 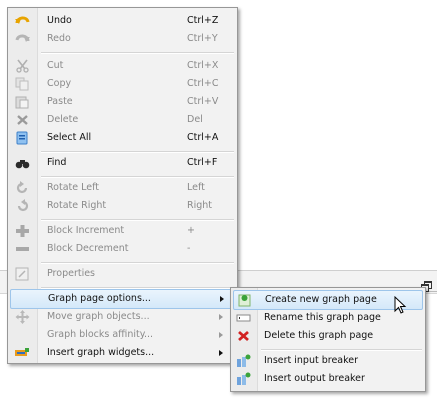 I want to click on scissors-icon, so click(x=22, y=66).